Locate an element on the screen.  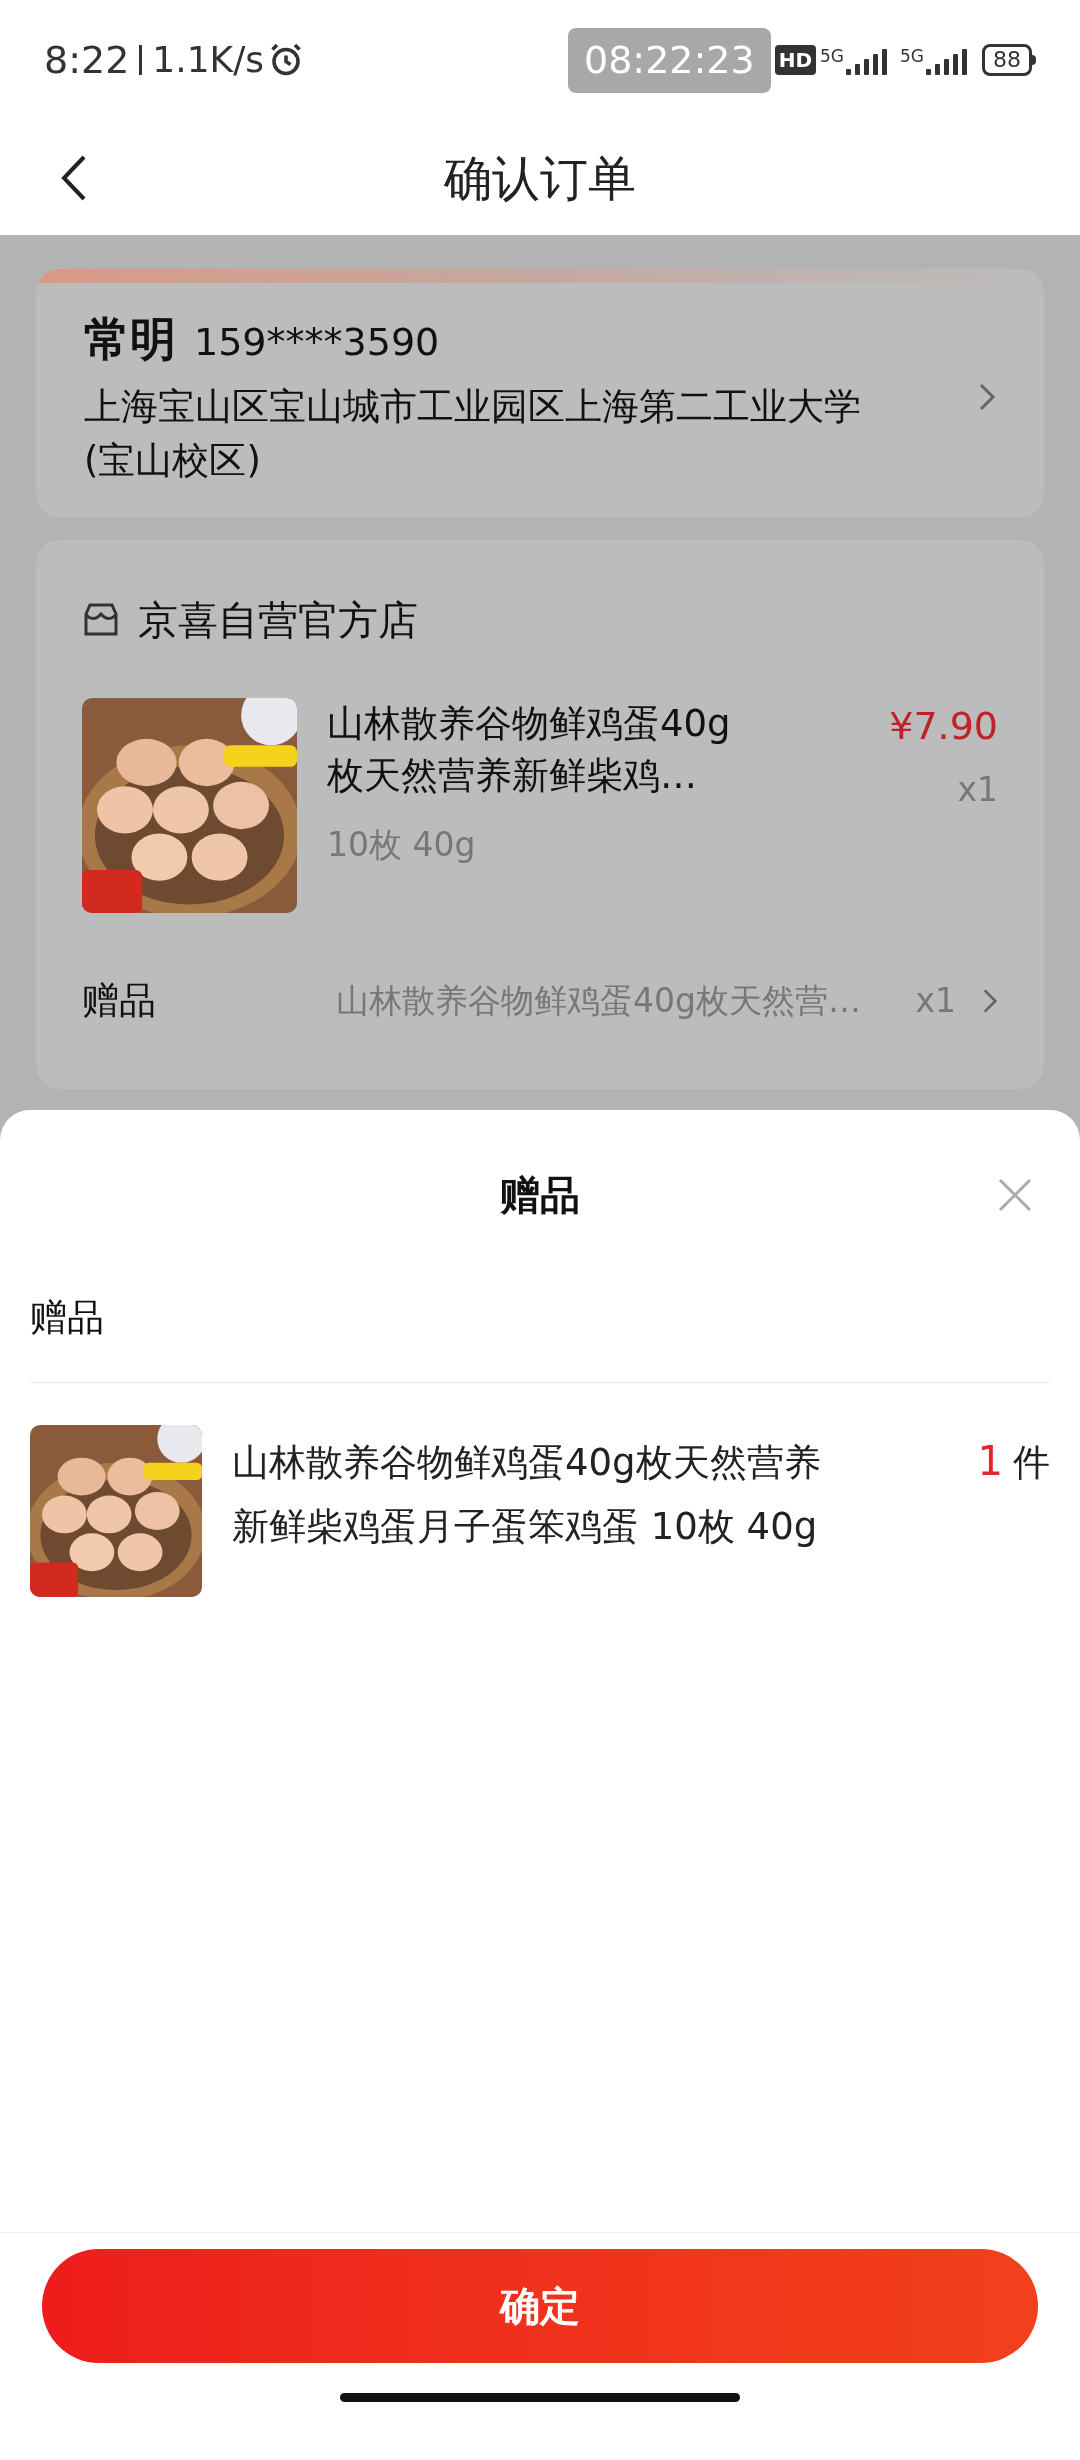
network-speed: 1.1K/s is located at coordinates (208, 60).